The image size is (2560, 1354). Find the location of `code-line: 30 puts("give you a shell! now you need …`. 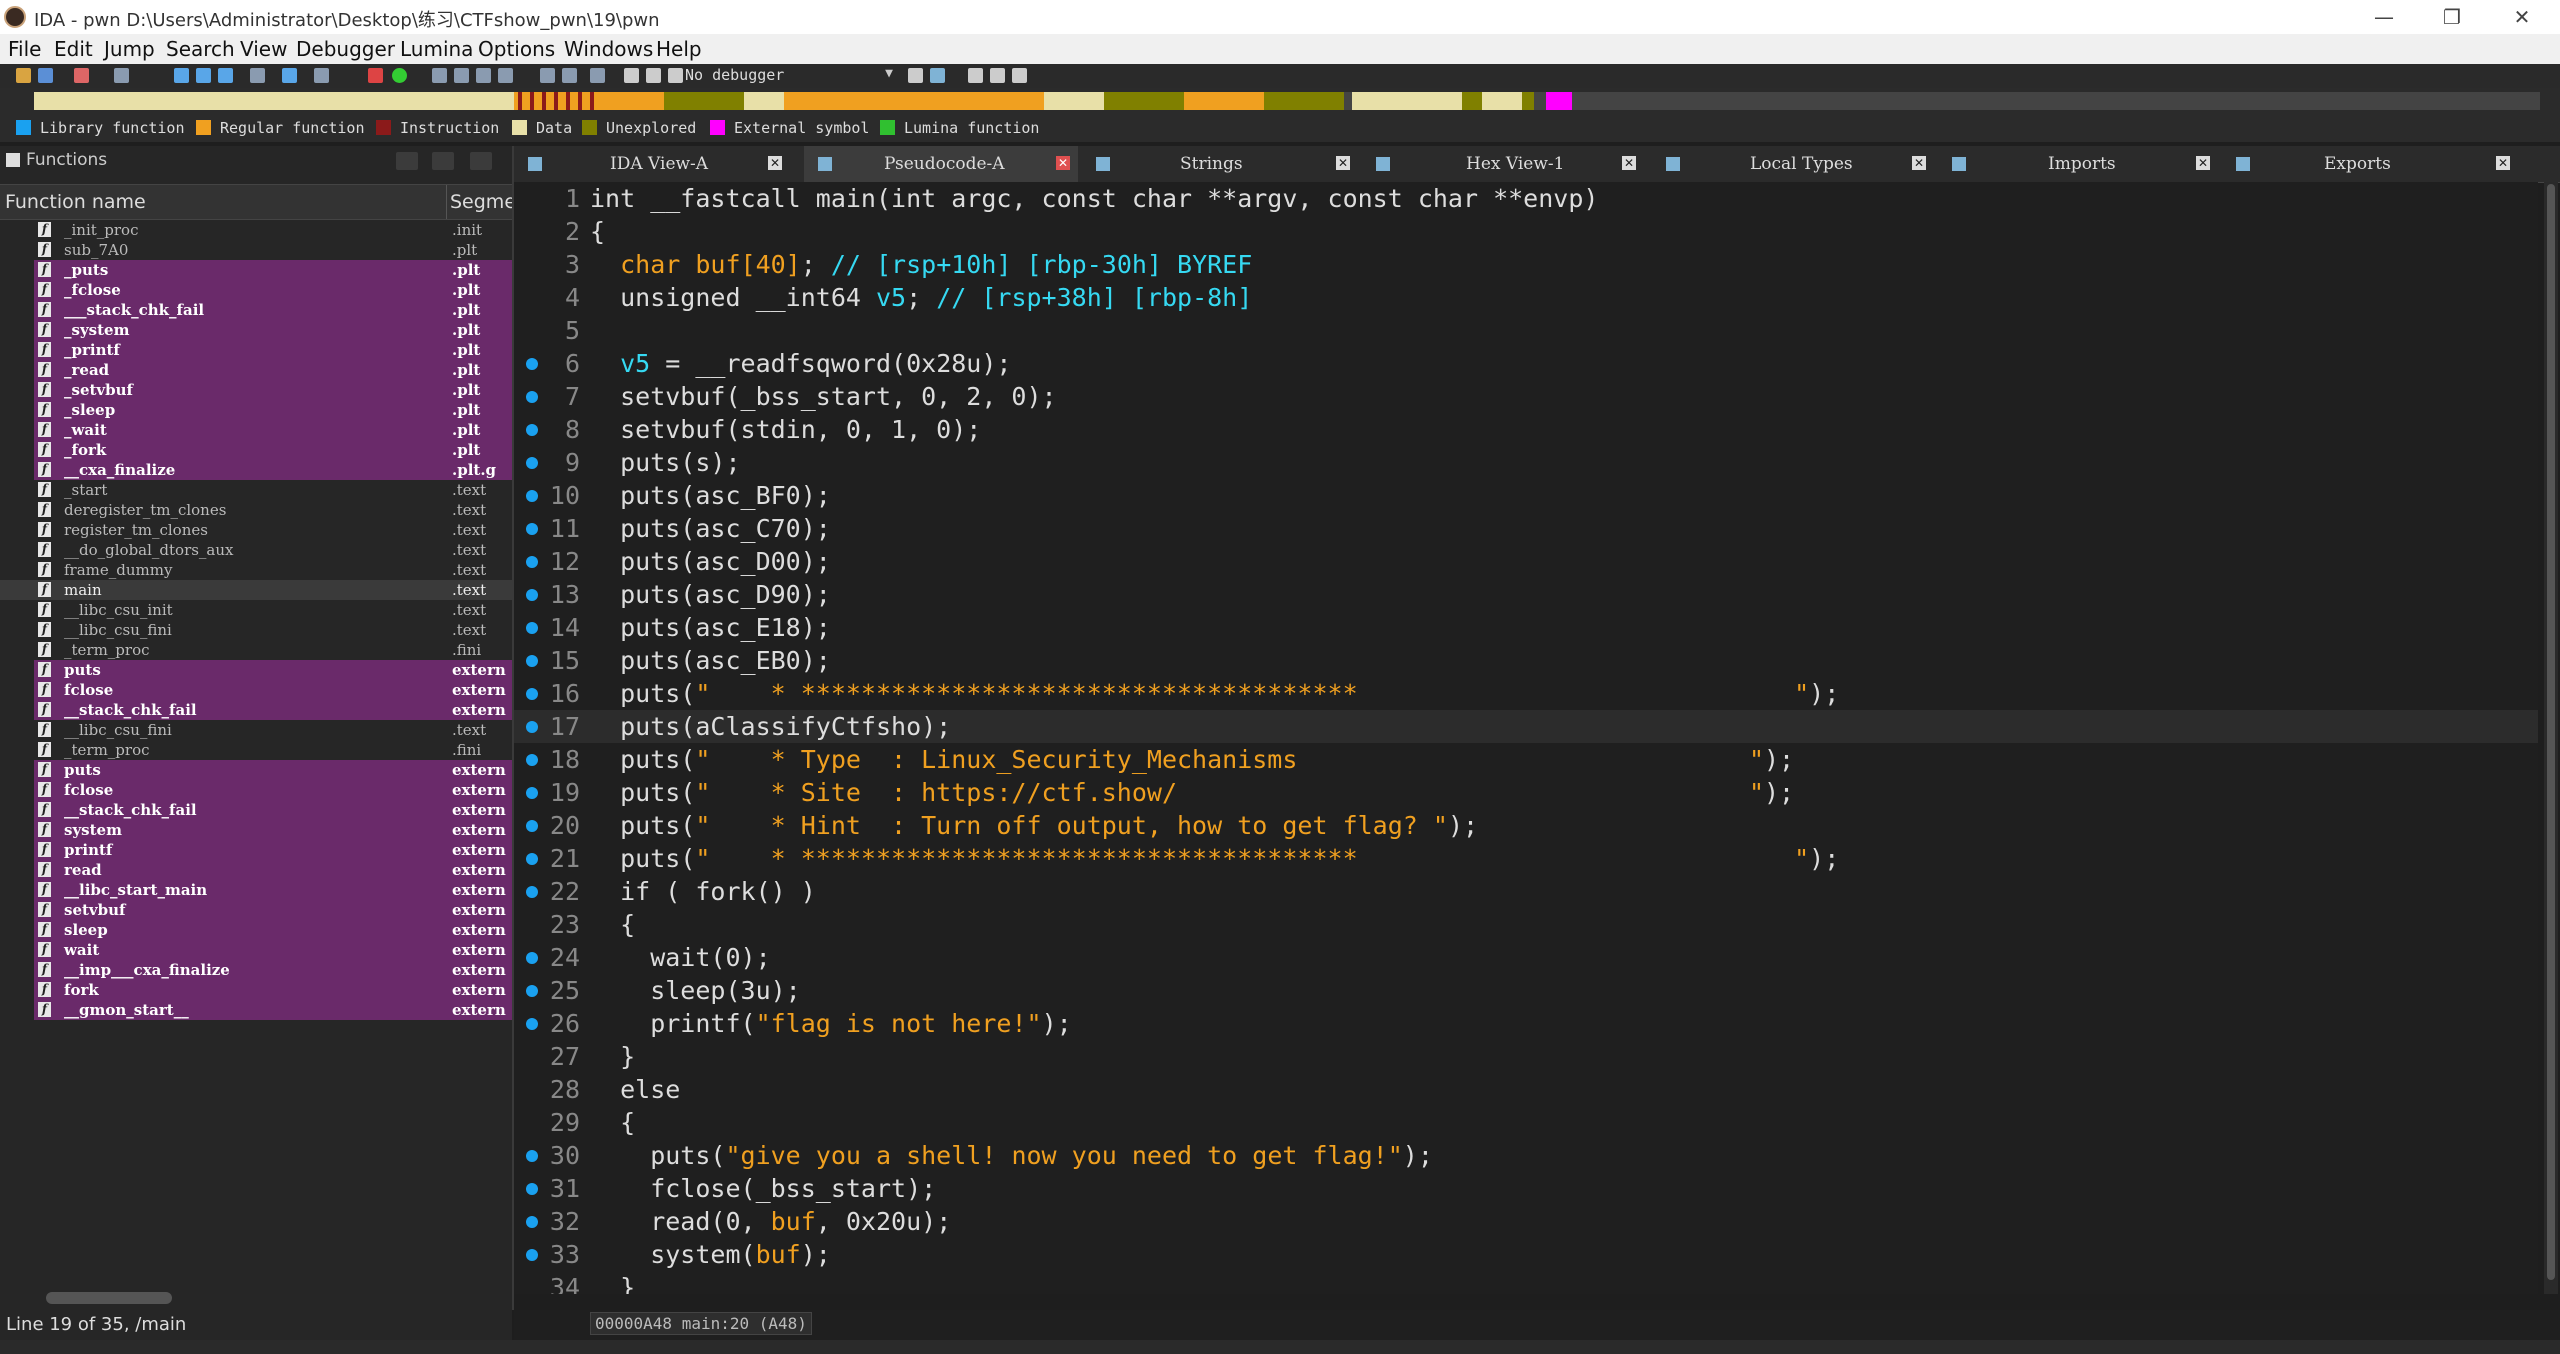

code-line: 30 puts("give you a shell! now you need … is located at coordinates (1526, 1155).